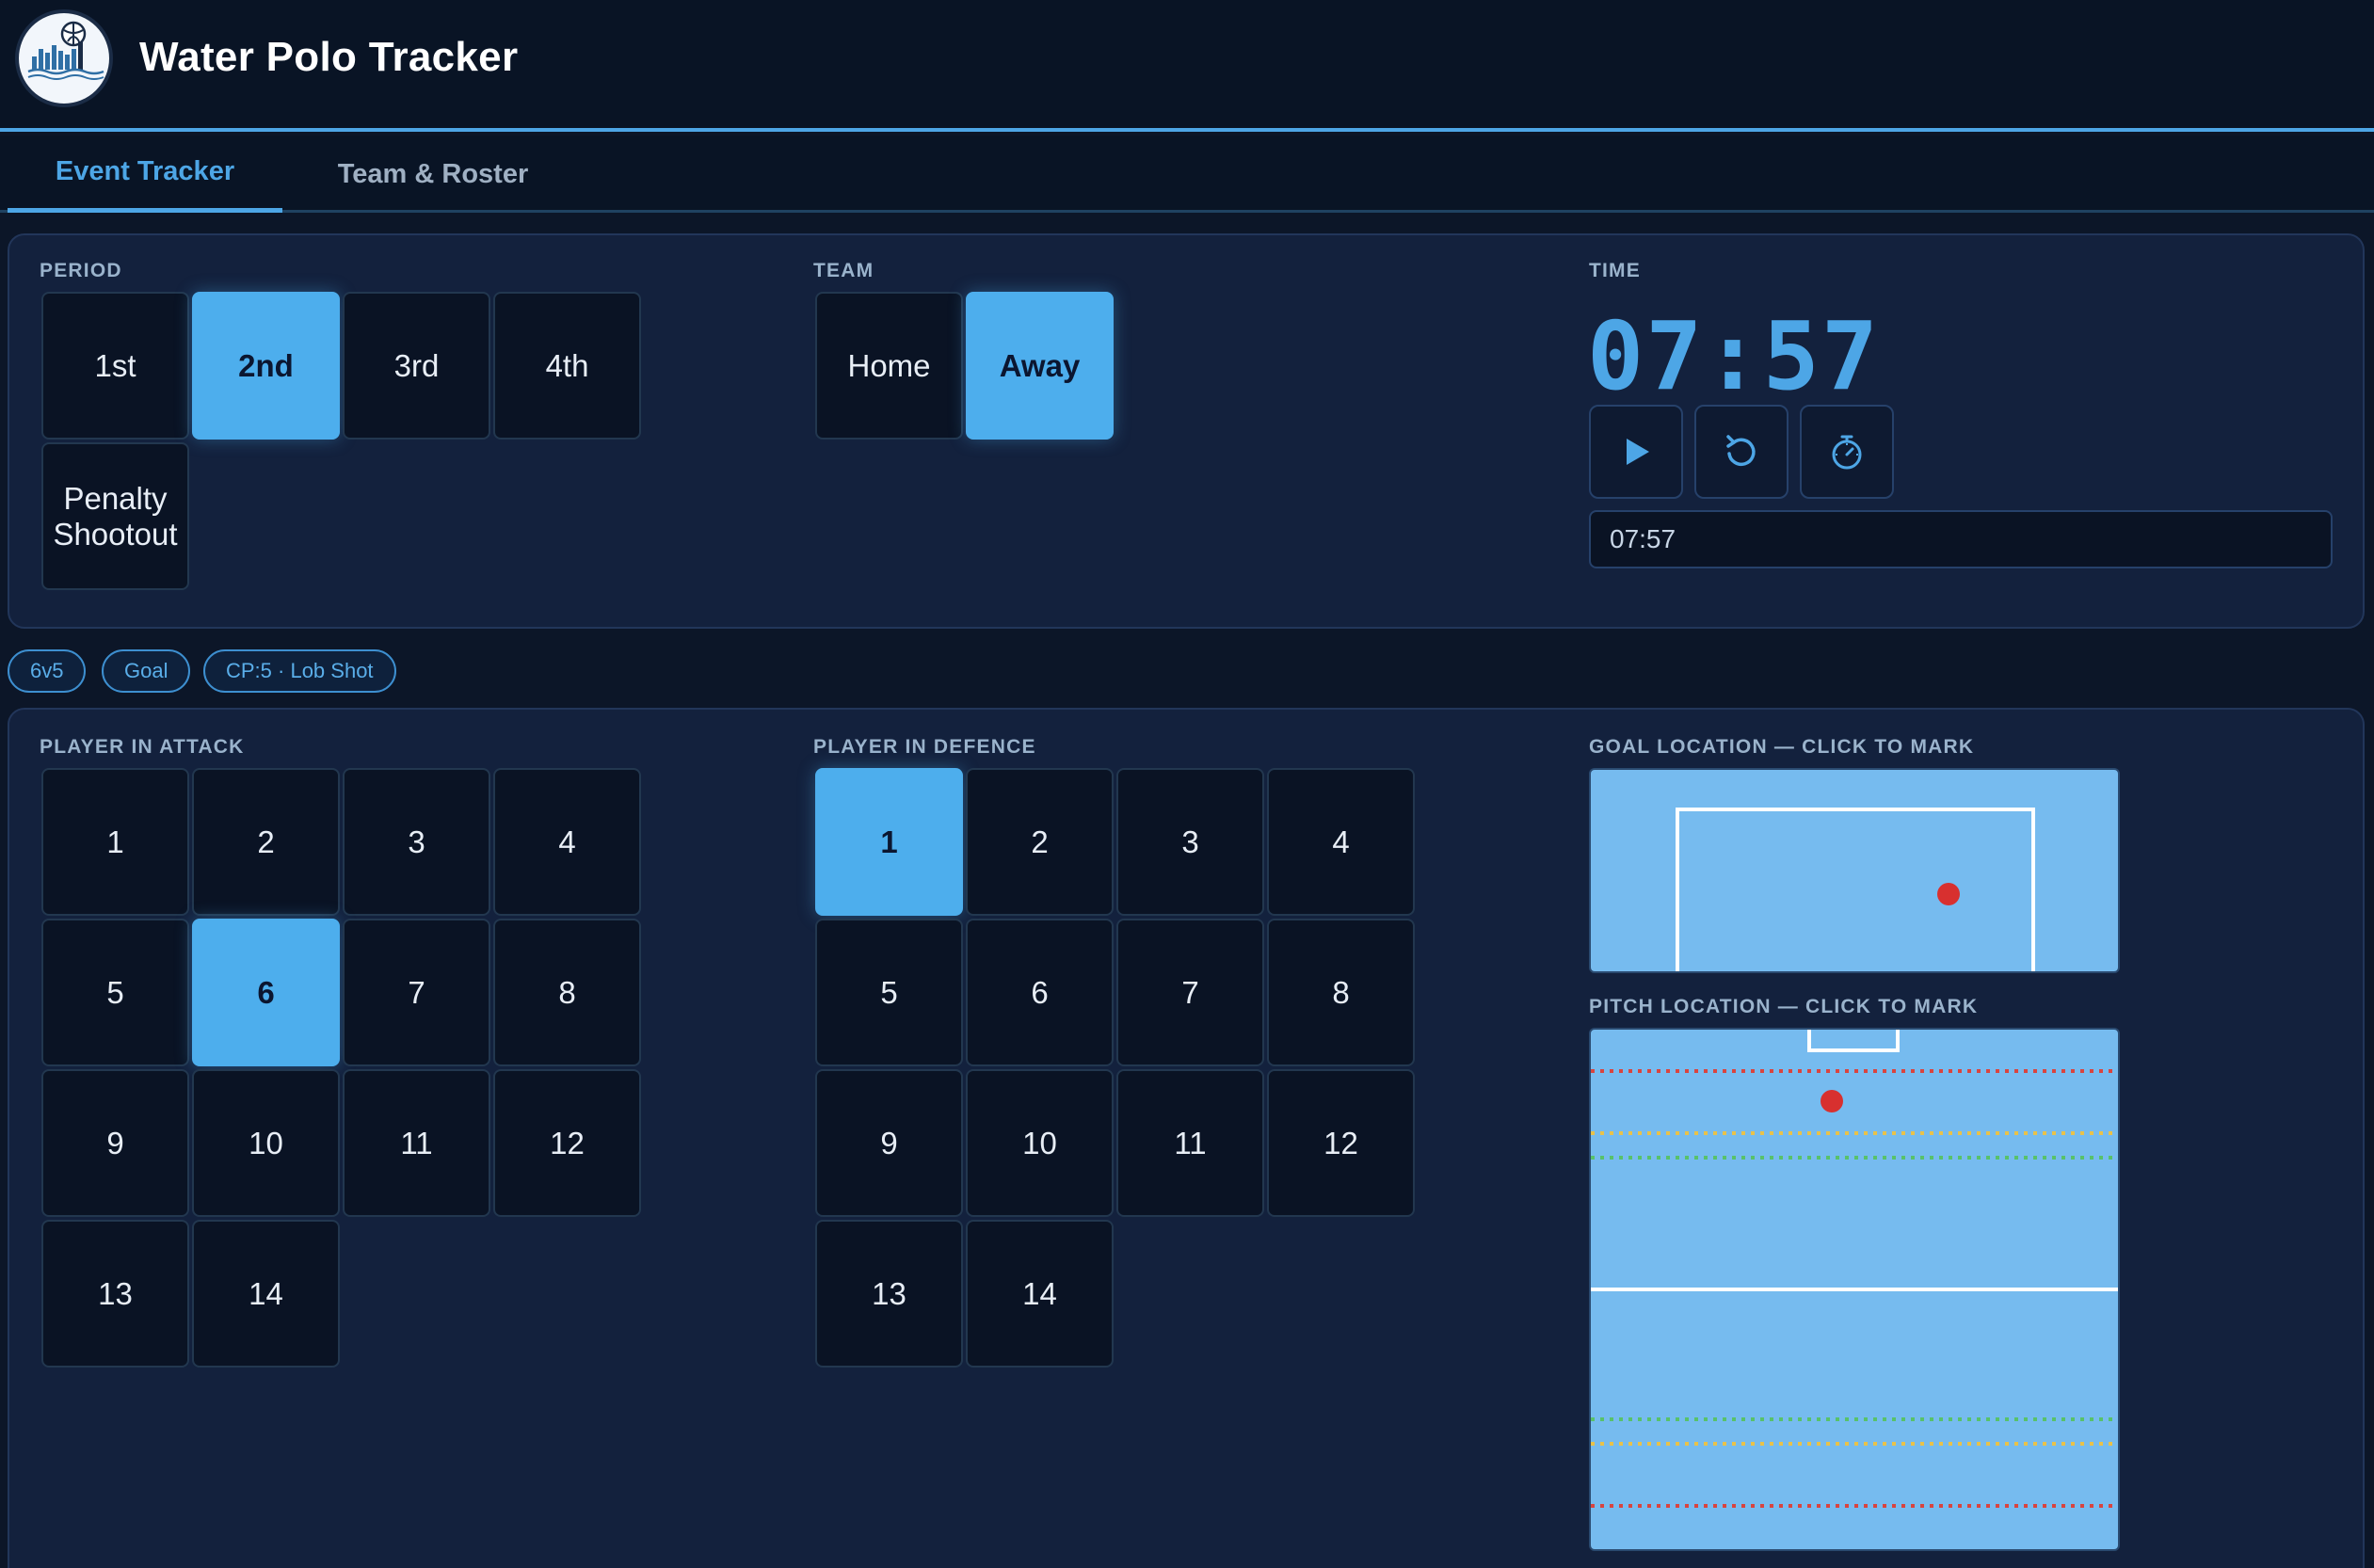  I want to click on stopwatch-icon, so click(1847, 452).